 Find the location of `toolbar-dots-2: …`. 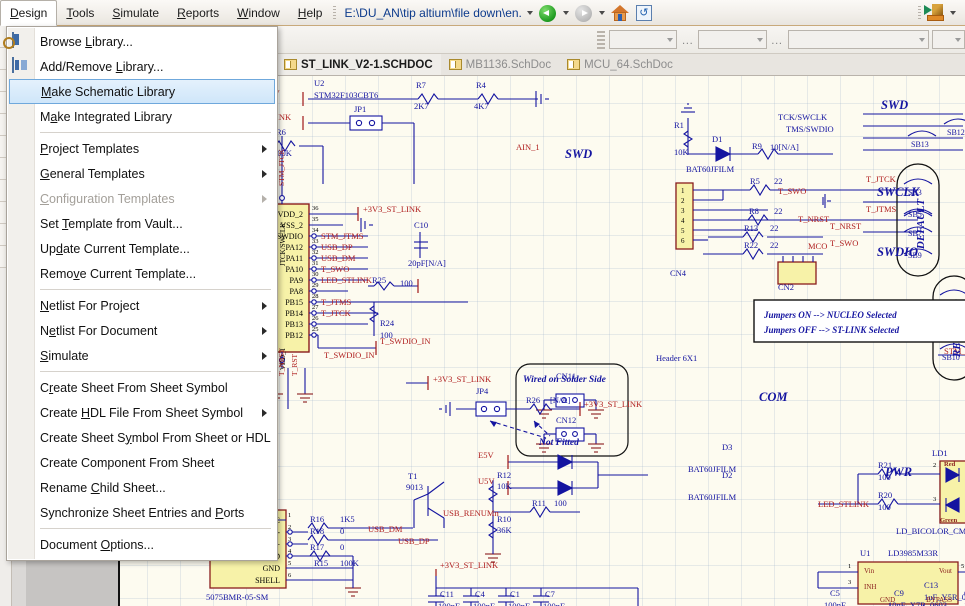

toolbar-dots-2: … is located at coordinates (777, 39).